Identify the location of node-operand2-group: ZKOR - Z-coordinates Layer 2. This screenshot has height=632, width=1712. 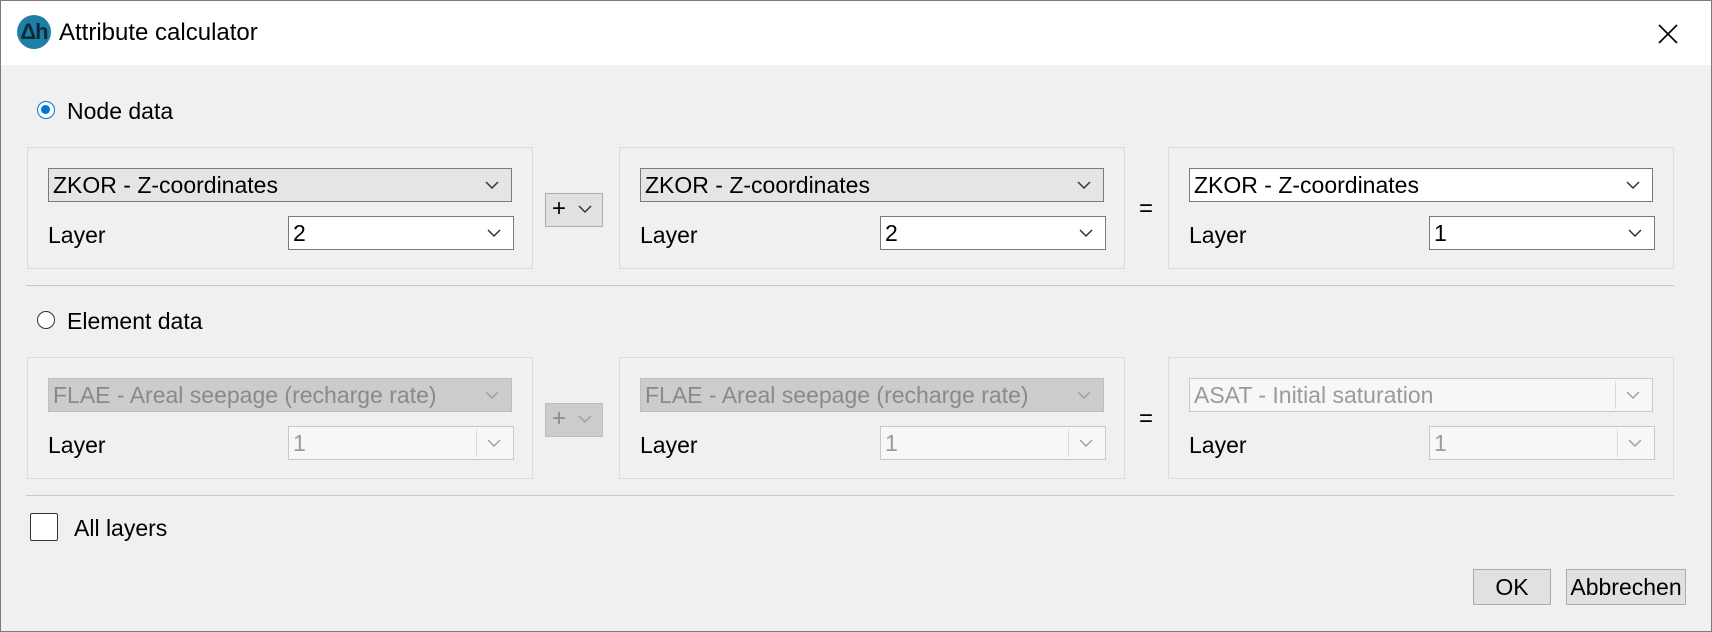
(872, 208).